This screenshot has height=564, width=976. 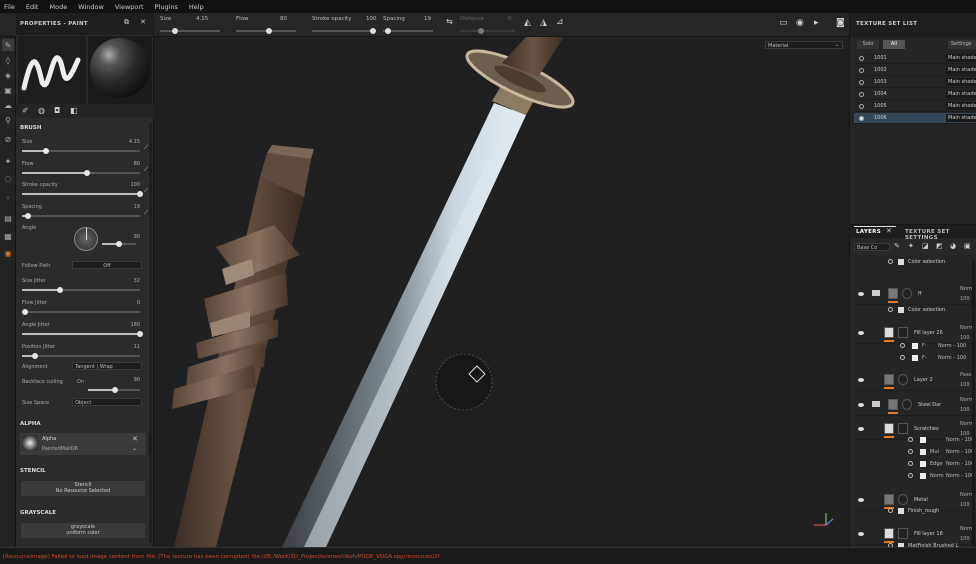 What do you see at coordinates (190, 31) in the screenshot?
I see `toolbar-size-slider` at bounding box center [190, 31].